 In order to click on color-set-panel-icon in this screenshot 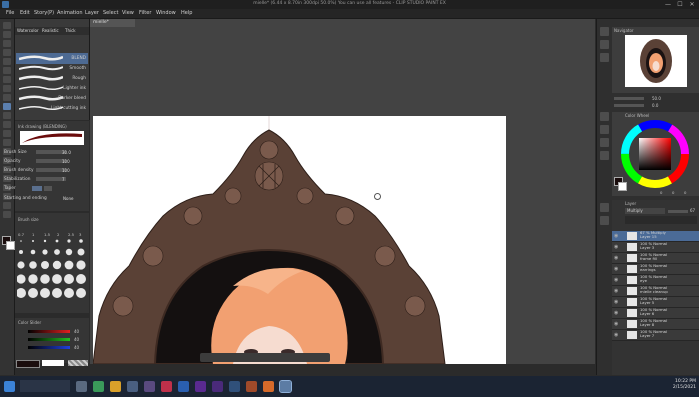, I will do `click(604, 129)`.